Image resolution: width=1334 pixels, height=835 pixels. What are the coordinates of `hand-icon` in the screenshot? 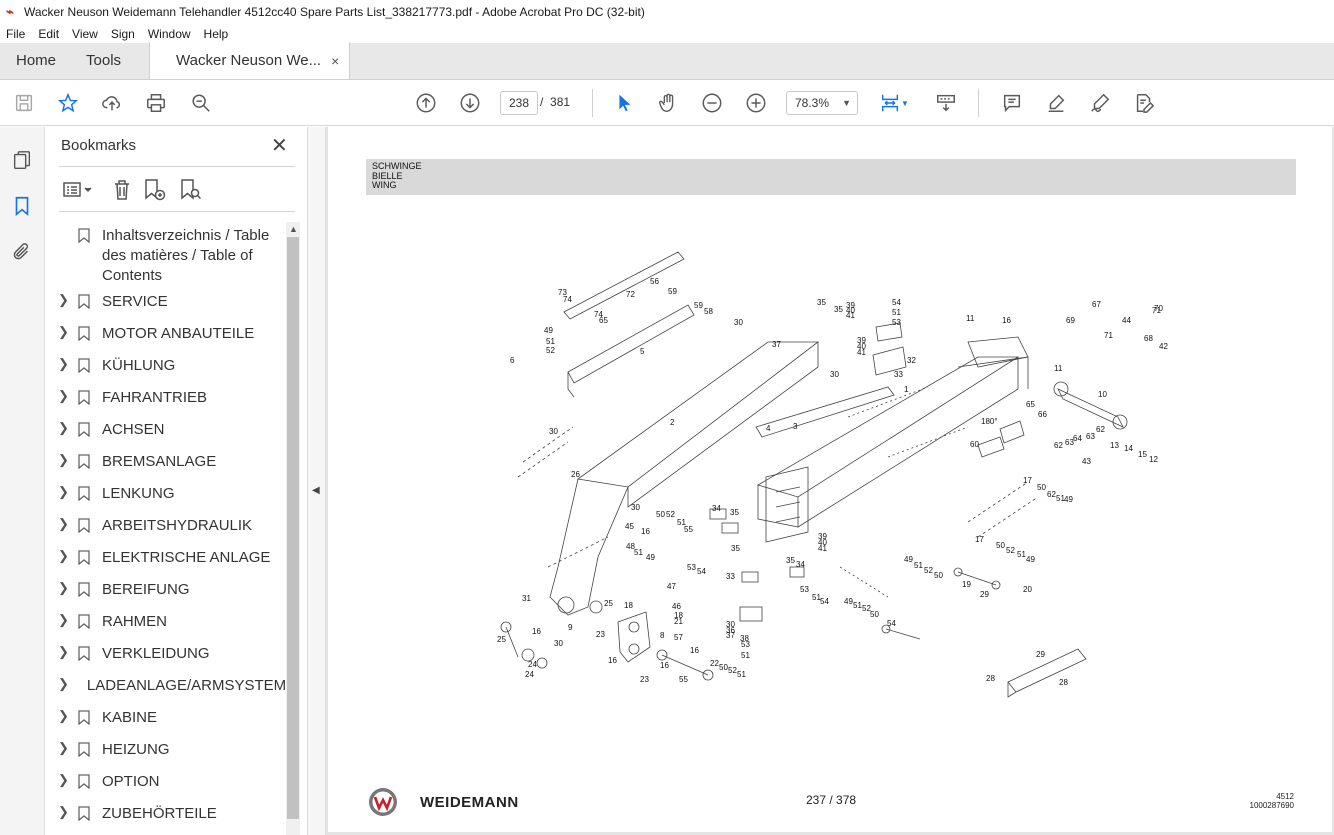 It's located at (668, 103).